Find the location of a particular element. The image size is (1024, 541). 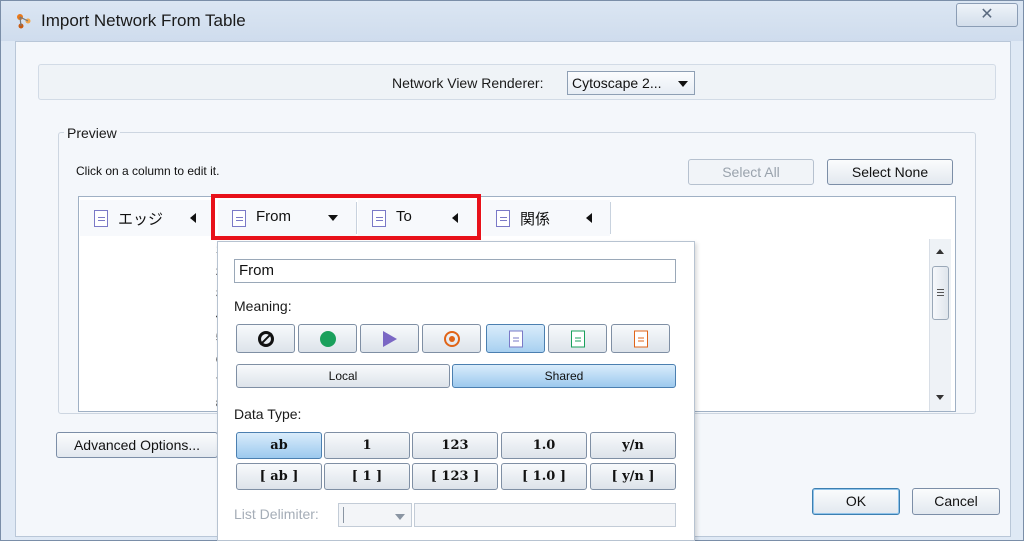

scope-local-button: Local is located at coordinates (343, 376).